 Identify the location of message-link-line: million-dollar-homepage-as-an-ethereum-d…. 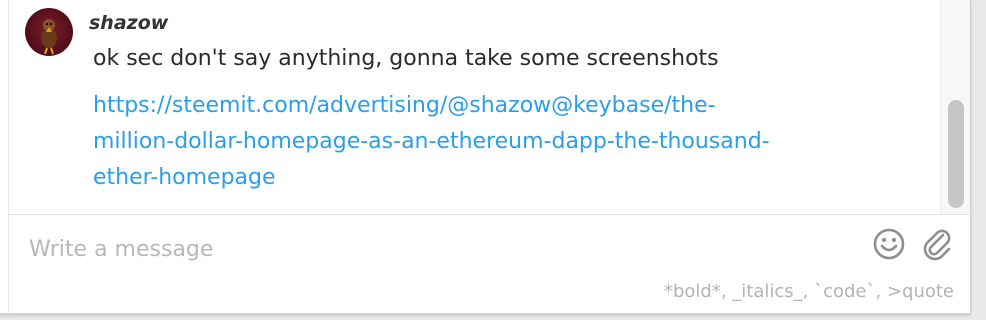
(431, 142).